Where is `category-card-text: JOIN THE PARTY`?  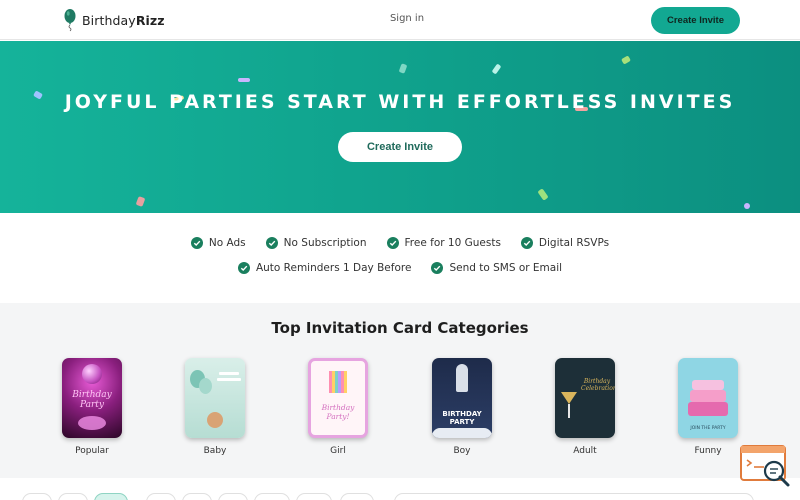 category-card-text: JOIN THE PARTY is located at coordinates (708, 428).